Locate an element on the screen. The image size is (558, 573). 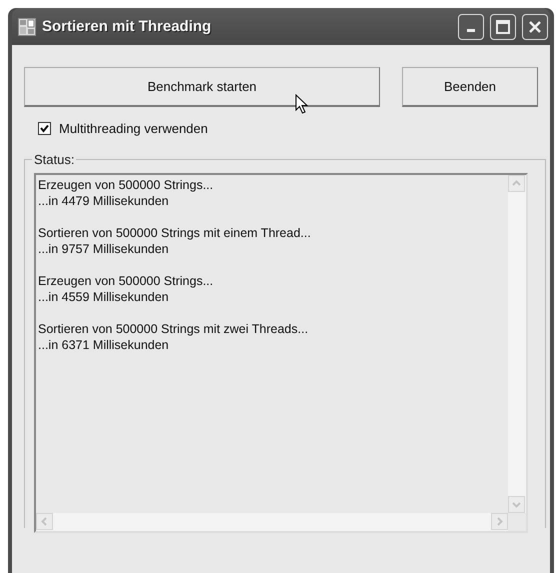
window-title: Sortieren mit Threading is located at coordinates (127, 26).